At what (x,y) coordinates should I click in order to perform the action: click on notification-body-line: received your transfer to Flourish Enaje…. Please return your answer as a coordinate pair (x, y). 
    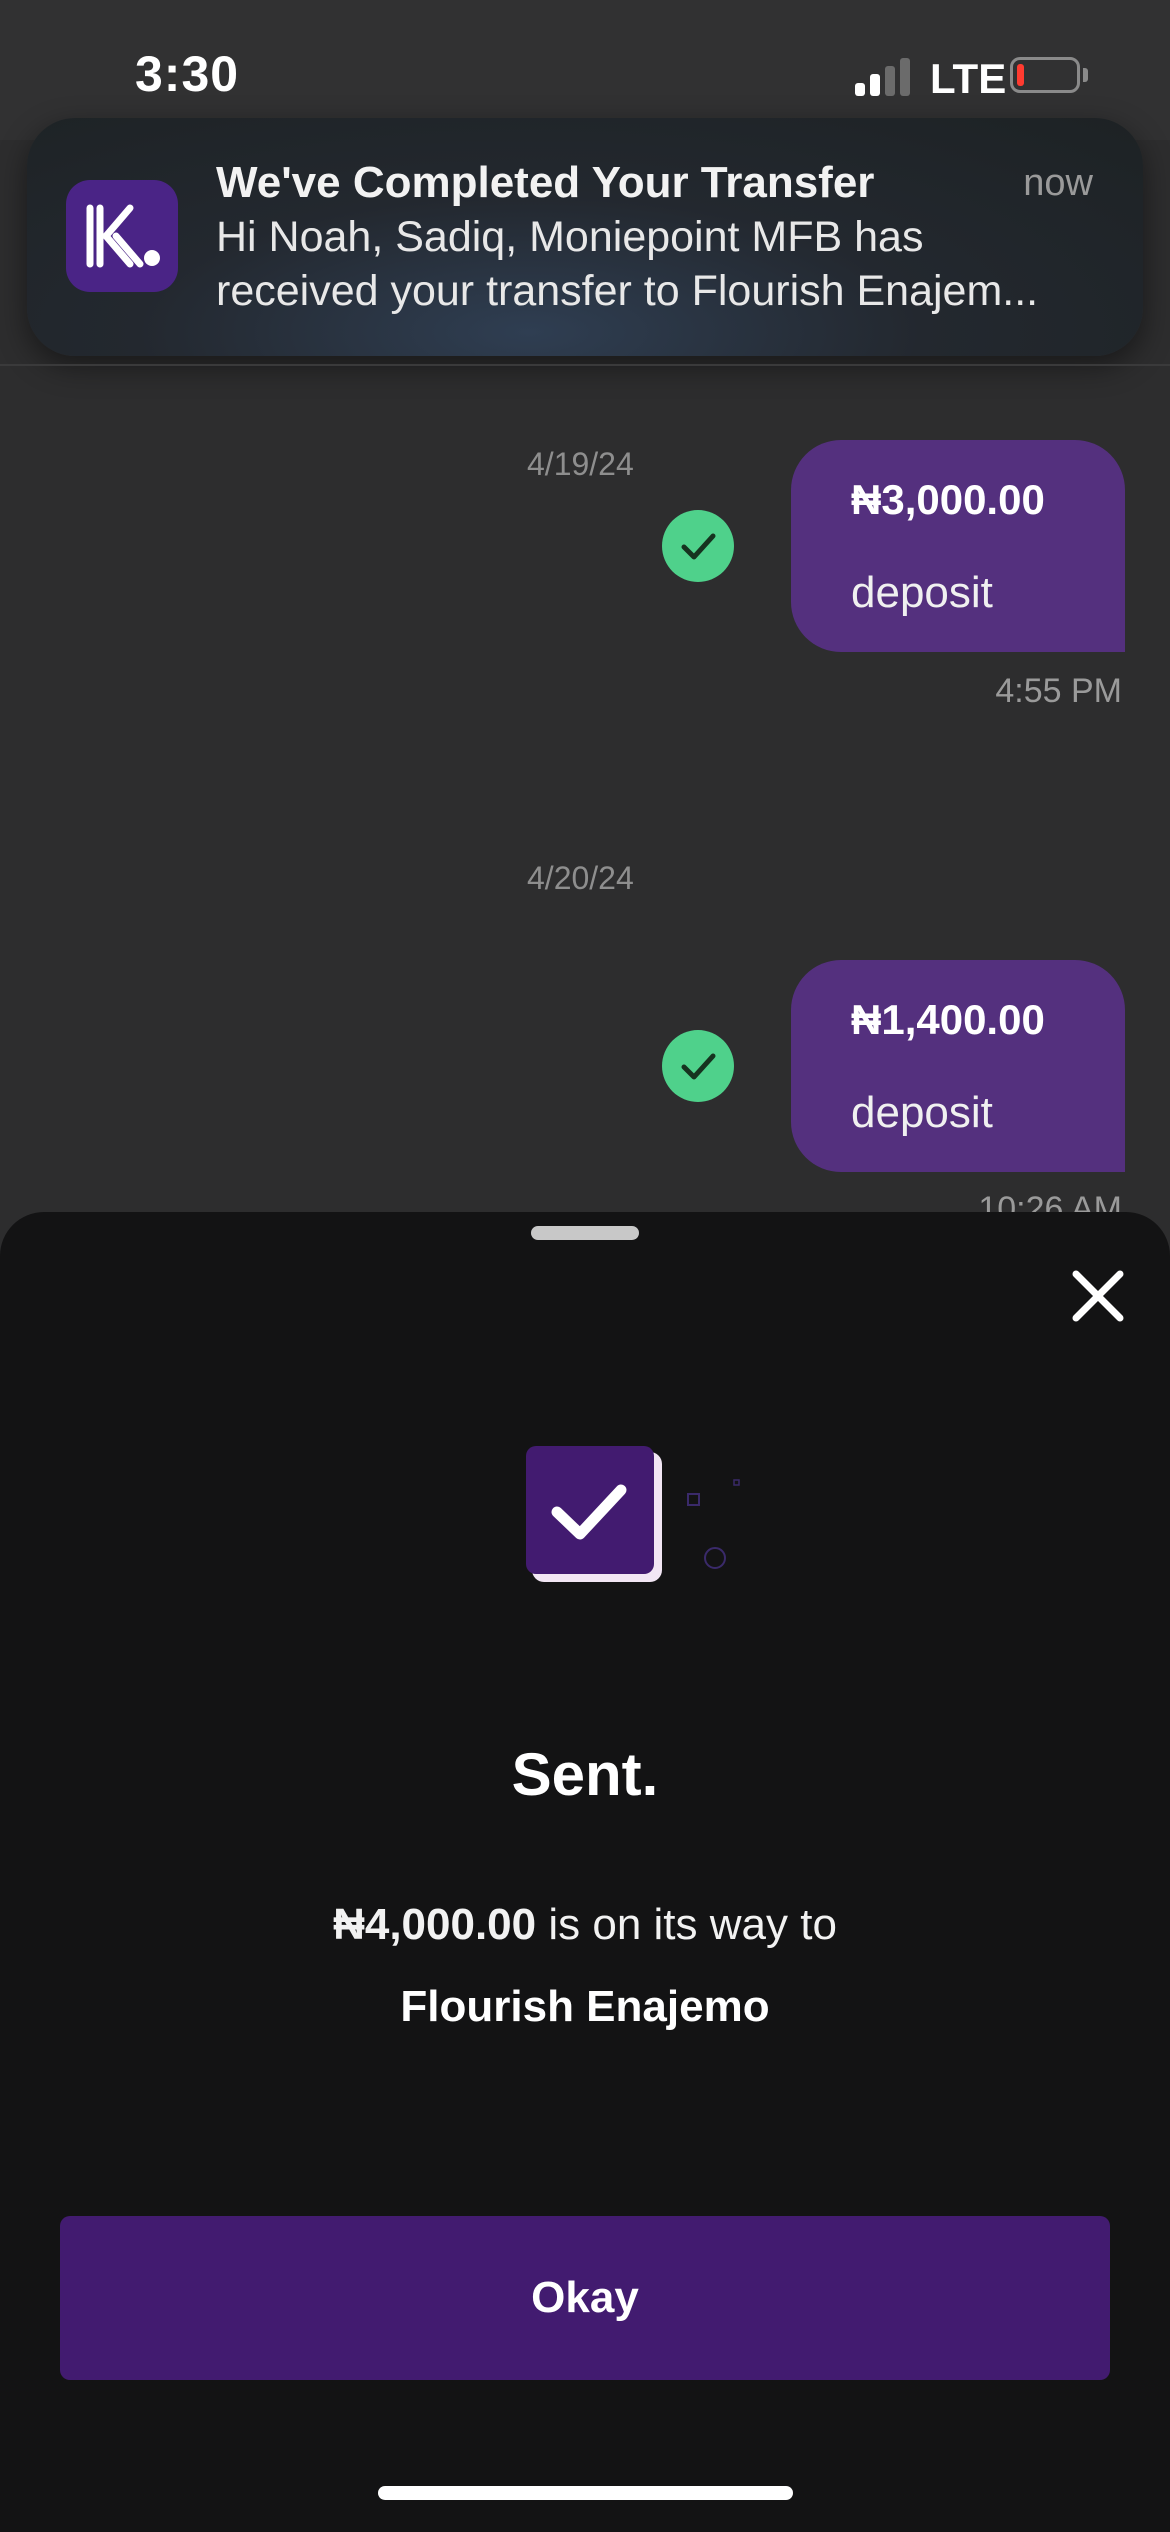
    Looking at the image, I should click on (627, 291).